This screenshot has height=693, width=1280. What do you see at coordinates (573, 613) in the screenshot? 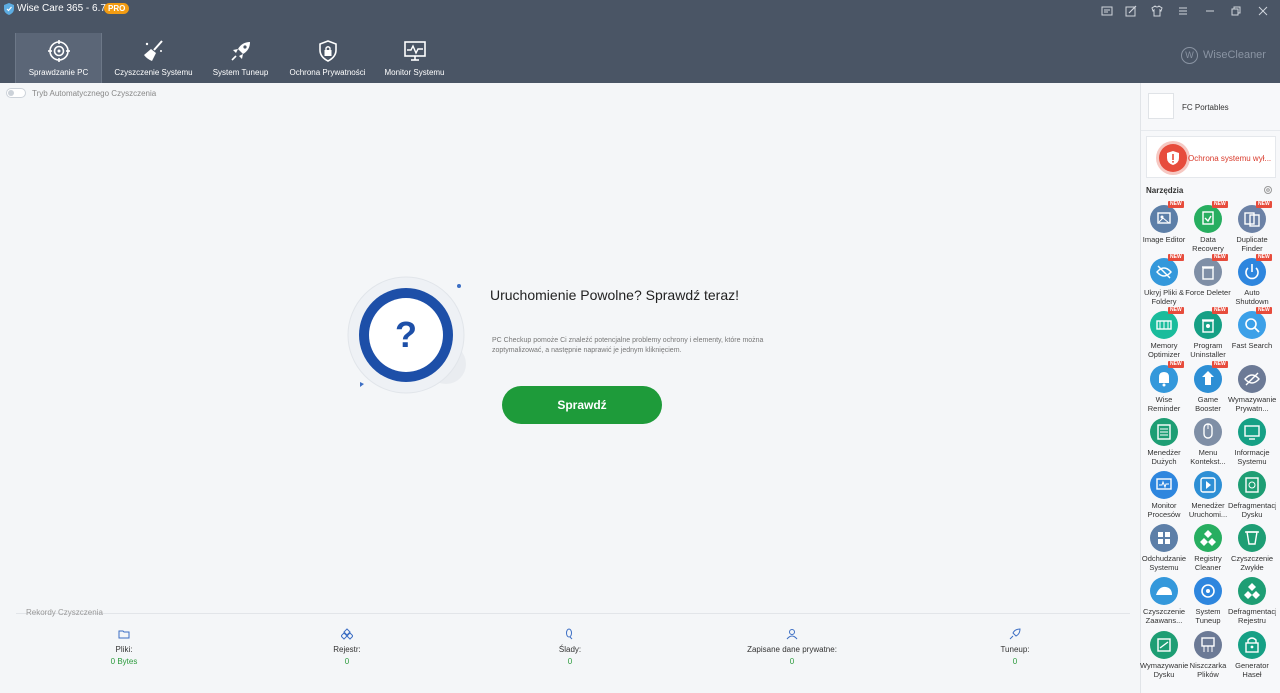
I see `records-divider` at bounding box center [573, 613].